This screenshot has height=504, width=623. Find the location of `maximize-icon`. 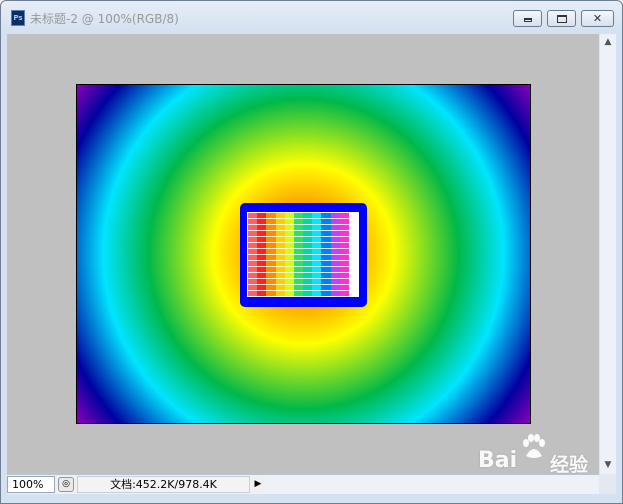

maximize-icon is located at coordinates (561, 18).